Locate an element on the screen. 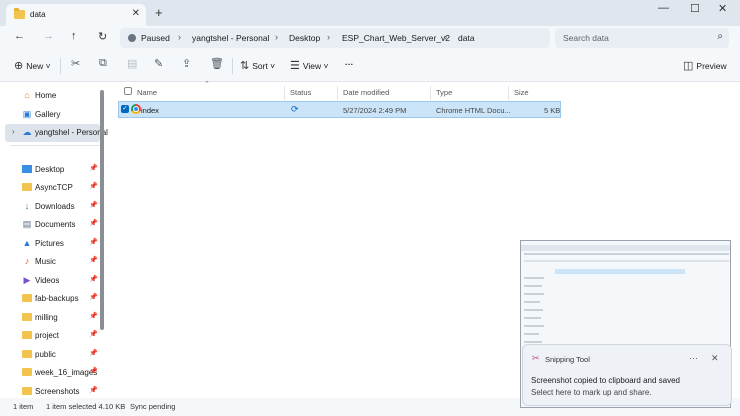 This screenshot has width=740, height=416. sidebar-item-project: project 📌 is located at coordinates (50, 336).